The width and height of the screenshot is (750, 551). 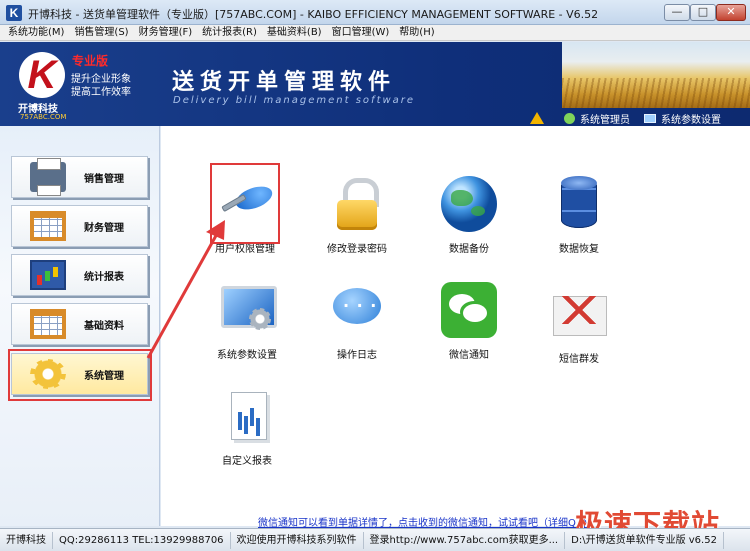 I want to click on monitor-gear-icon, so click(x=248, y=310).